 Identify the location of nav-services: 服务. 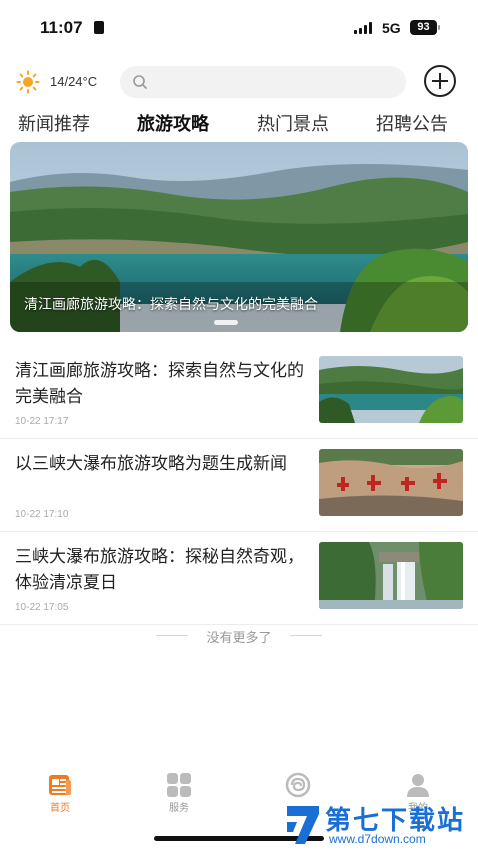
(179, 793).